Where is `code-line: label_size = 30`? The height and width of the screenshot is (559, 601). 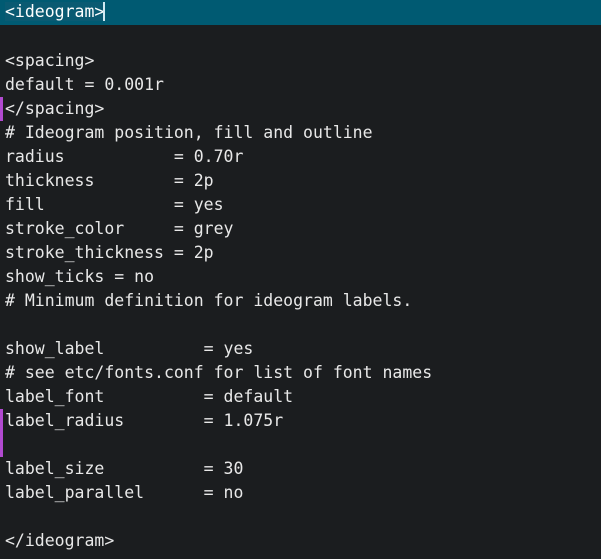
code-line: label_size = 30 is located at coordinates (300, 469).